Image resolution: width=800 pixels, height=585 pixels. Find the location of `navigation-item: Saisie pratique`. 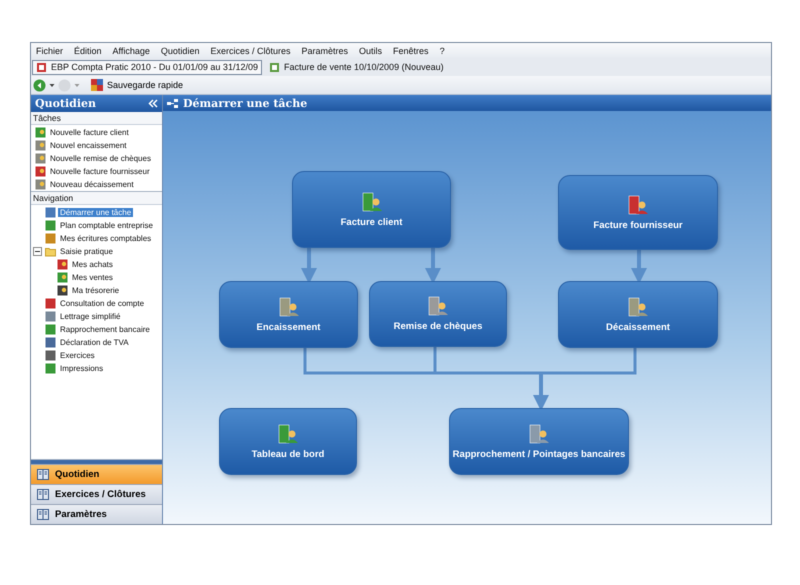

navigation-item: Saisie pratique is located at coordinates (86, 251).